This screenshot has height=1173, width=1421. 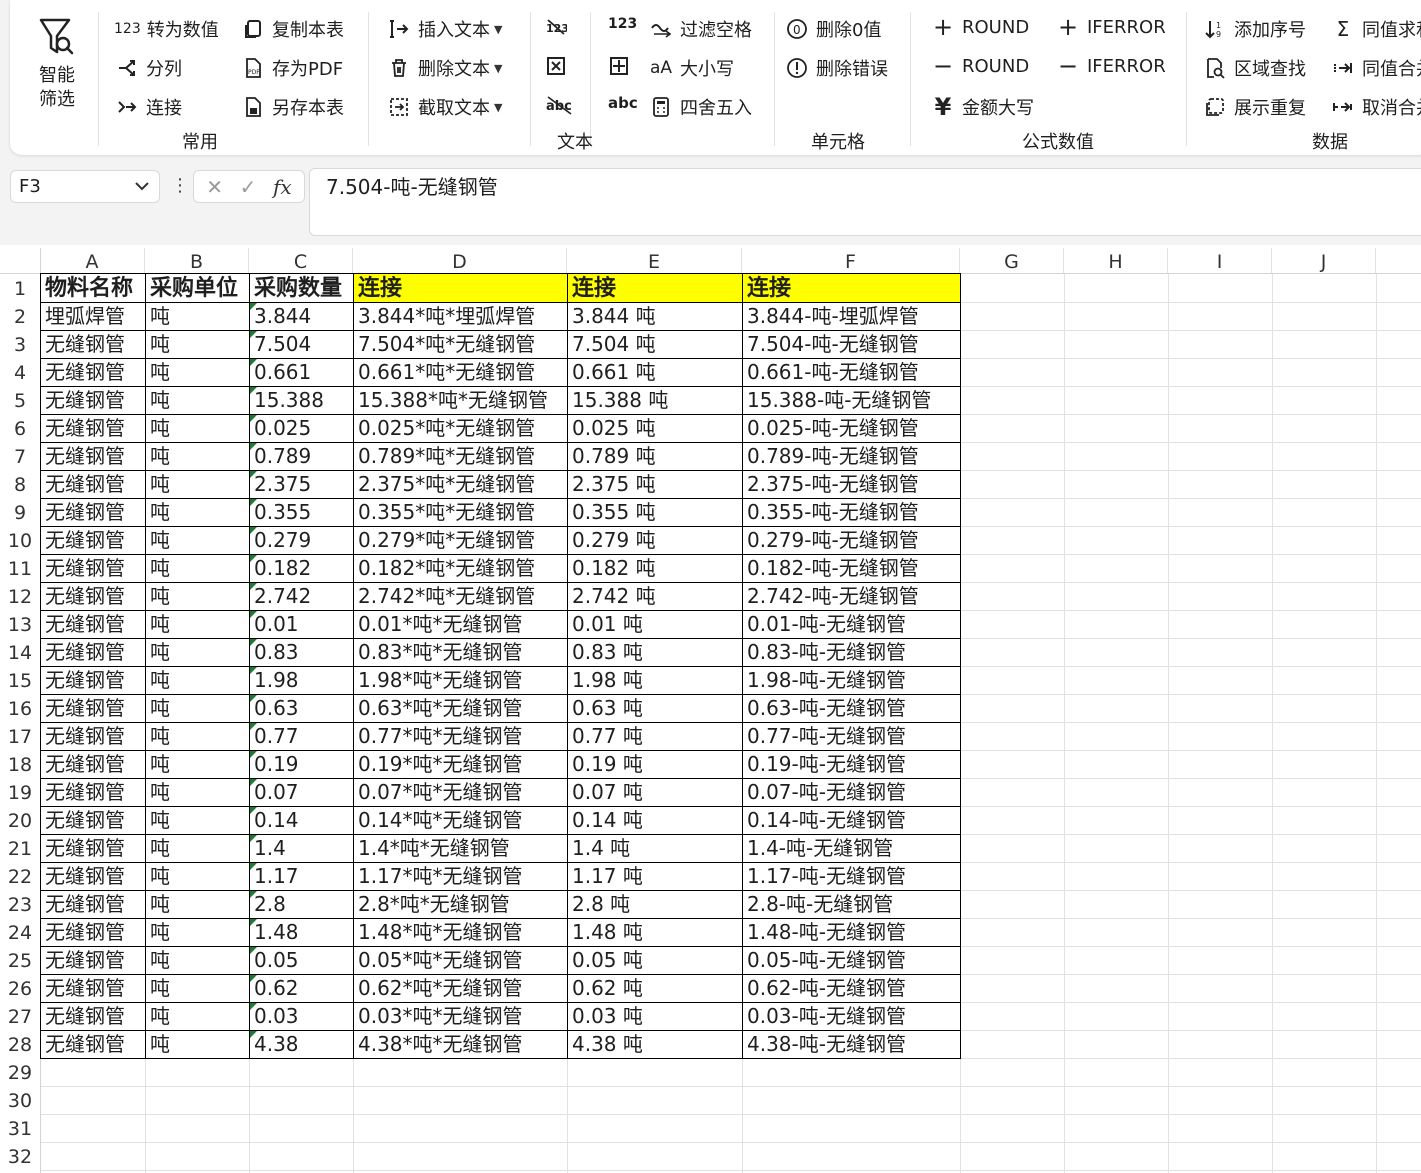 I want to click on confirm-icon: ✓, so click(x=248, y=187).